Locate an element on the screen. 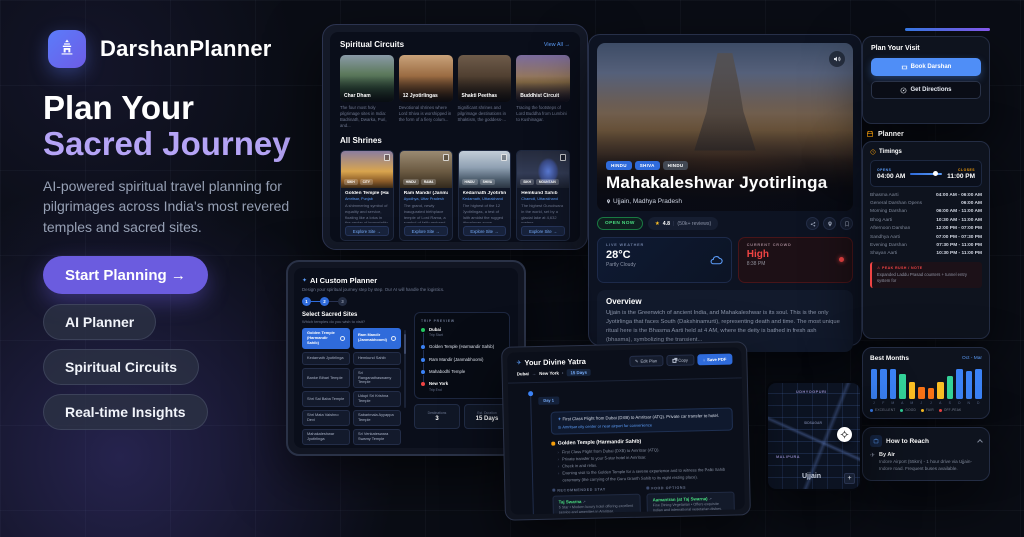 This screenshot has height=537, width=1024. map-mockup: UDHYOGPURI SIDSAGAR MALIPURA Ujjain + is located at coordinates (814, 436).